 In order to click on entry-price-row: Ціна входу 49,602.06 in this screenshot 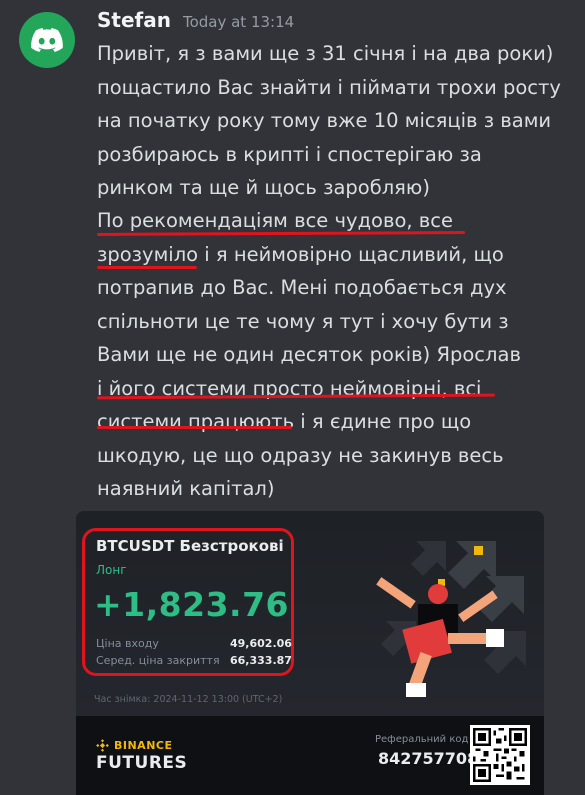, I will do `click(194, 643)`.